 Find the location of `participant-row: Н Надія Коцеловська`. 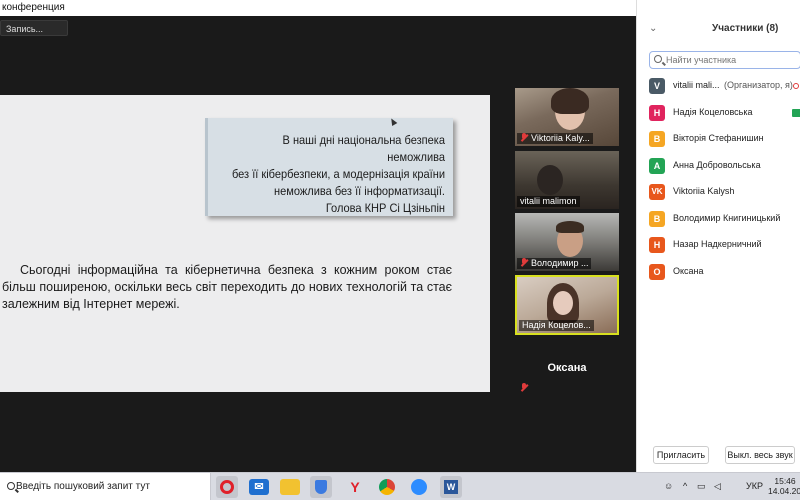

participant-row: Н Надія Коцеловська is located at coordinates (718, 114).